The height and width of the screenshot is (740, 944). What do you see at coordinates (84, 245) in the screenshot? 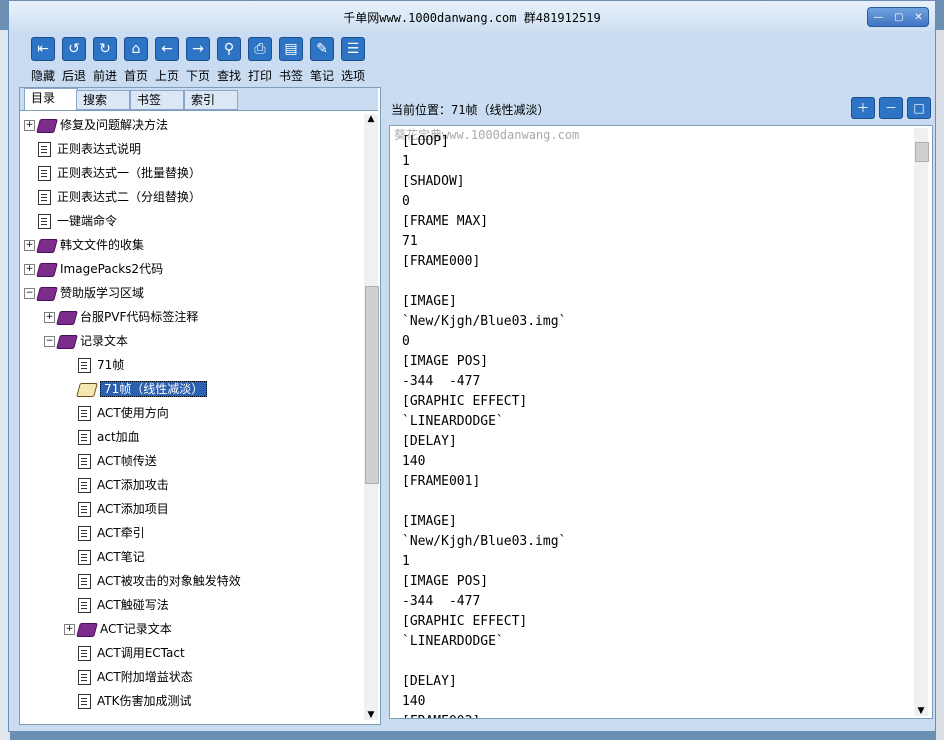
I see `tree-item: + 韩文文件的收集` at bounding box center [84, 245].